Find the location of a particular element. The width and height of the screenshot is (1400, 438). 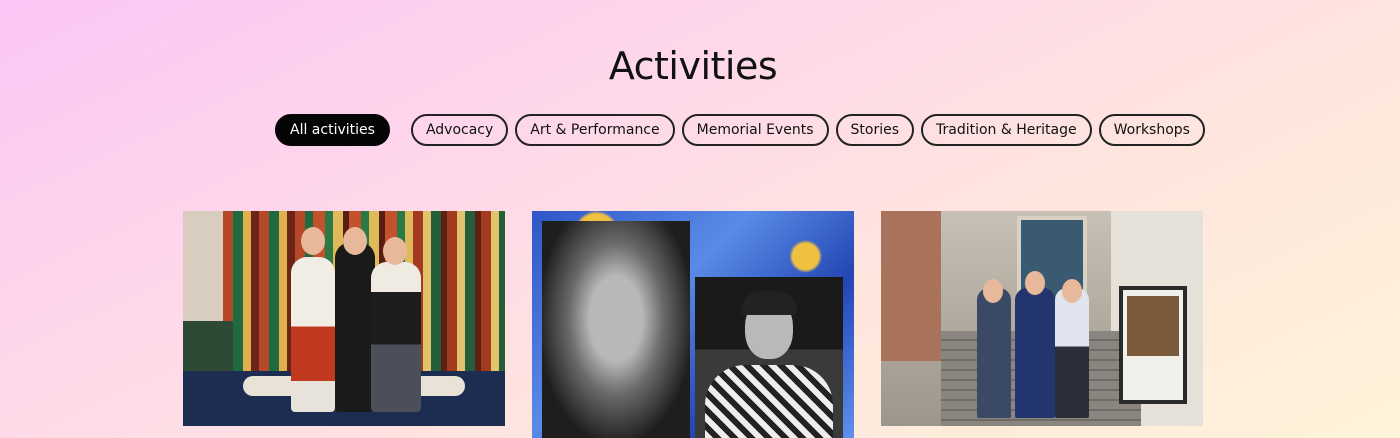

filter-stories: Stories is located at coordinates (874, 130).